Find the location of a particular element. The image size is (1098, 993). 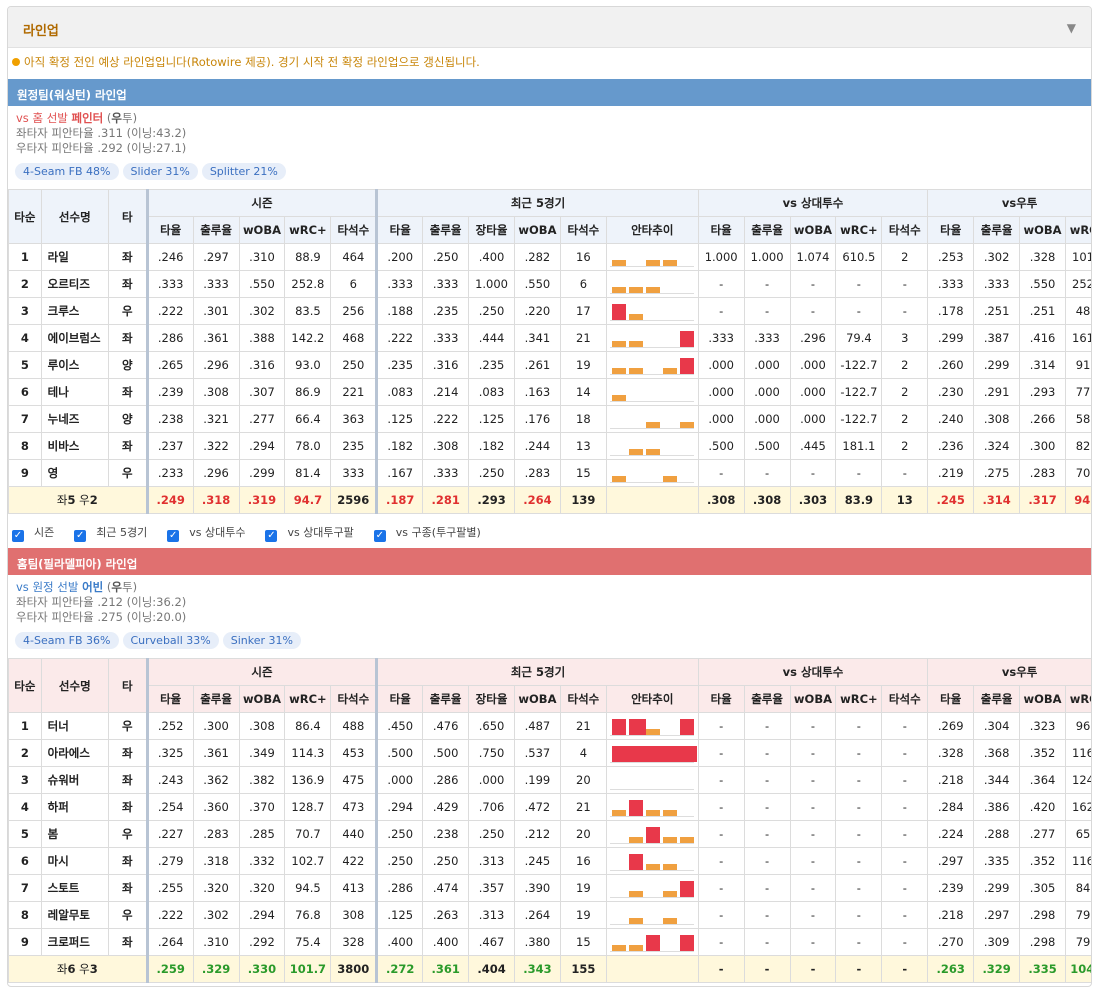

player-name: 누네즈 is located at coordinates (74, 419).